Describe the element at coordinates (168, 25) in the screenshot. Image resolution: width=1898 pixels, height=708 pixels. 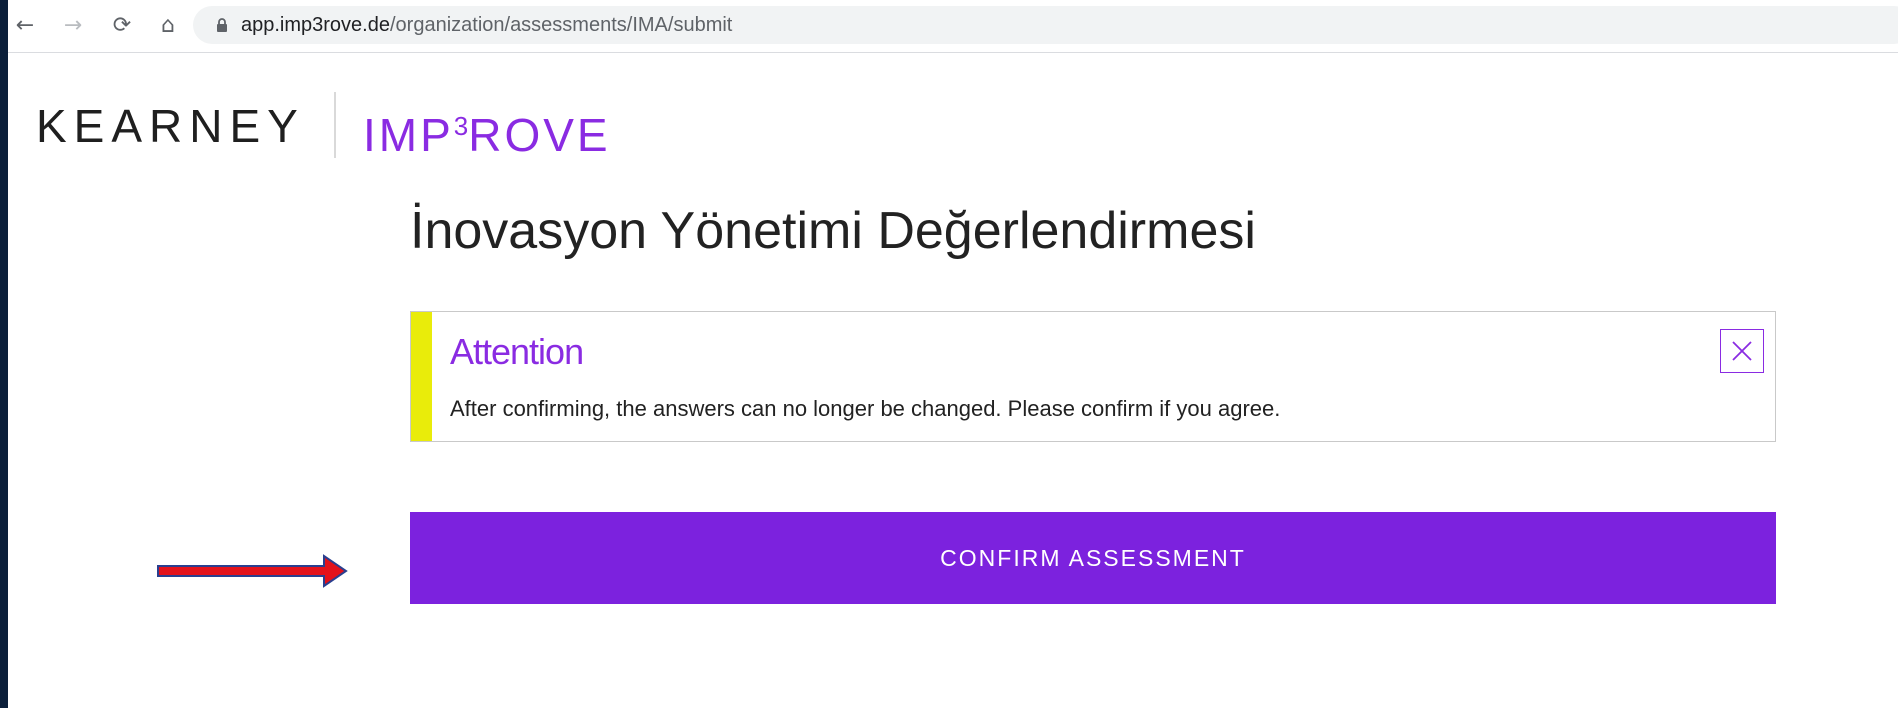
I see `home-icon: ⌂` at that location.